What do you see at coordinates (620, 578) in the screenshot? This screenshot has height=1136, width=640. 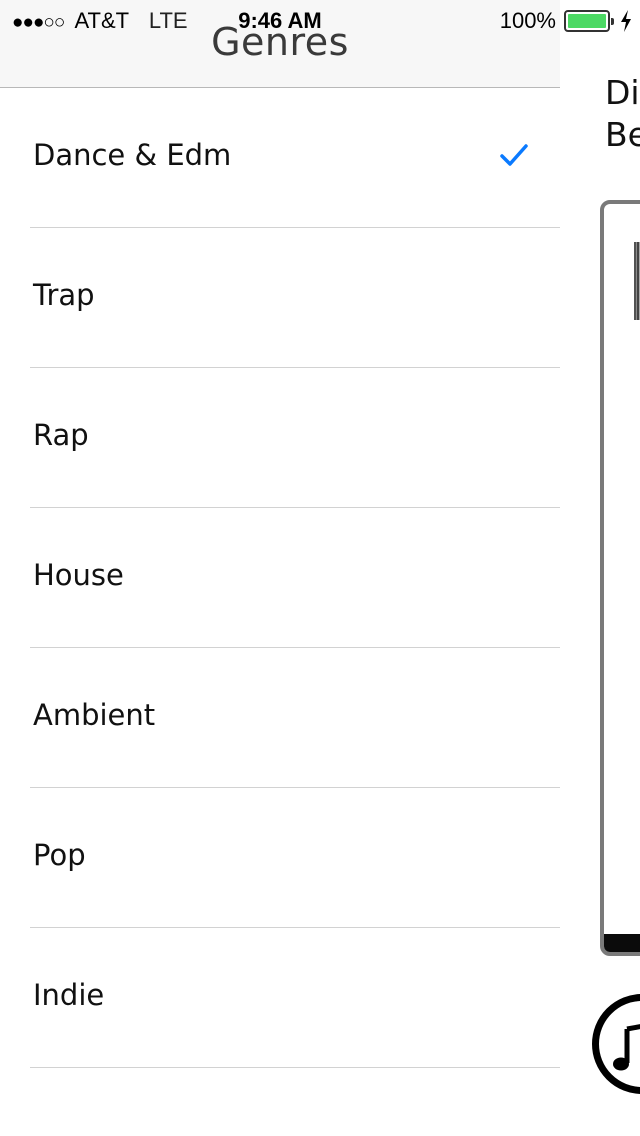 I see `track-card` at bounding box center [620, 578].